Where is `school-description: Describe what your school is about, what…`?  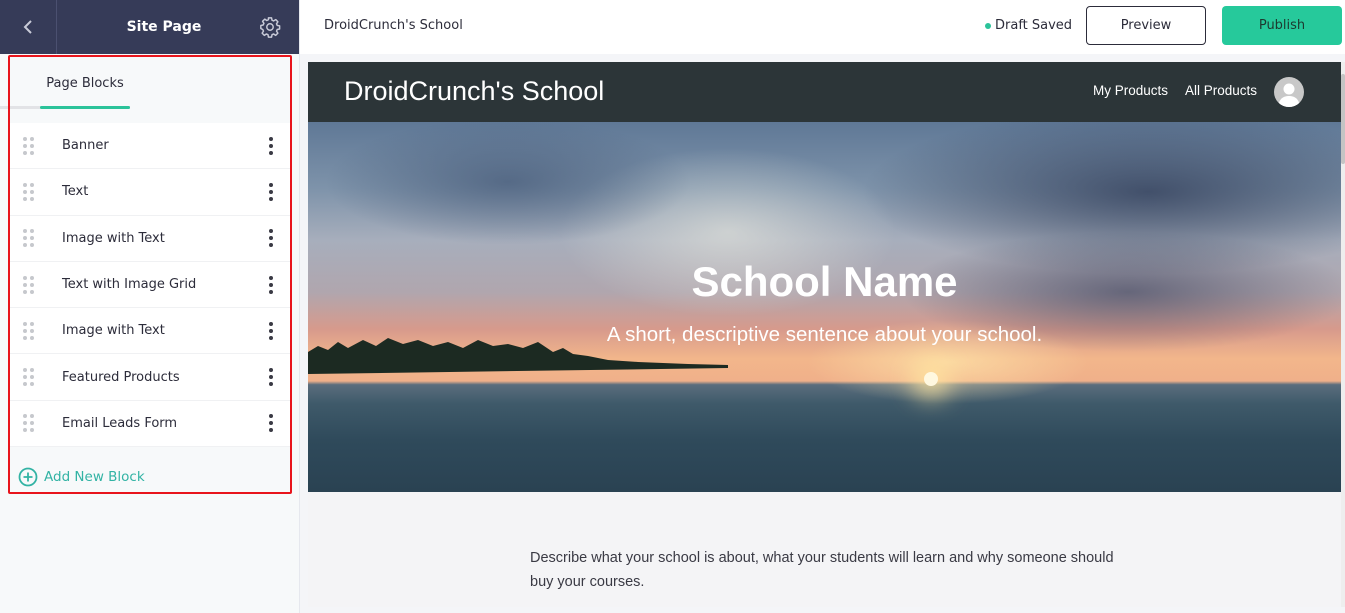 school-description: Describe what your school is about, what… is located at coordinates (822, 570).